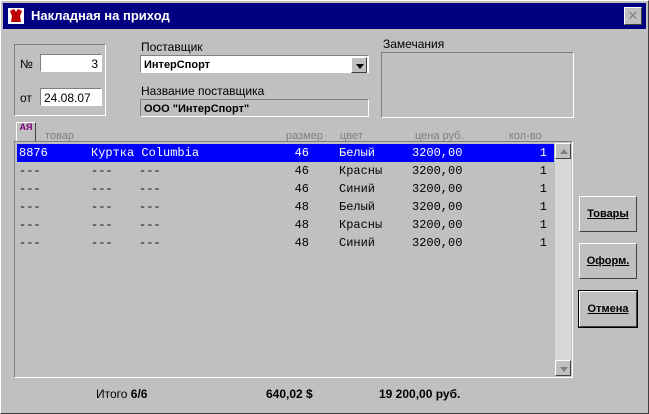 The height and width of the screenshot is (414, 649). I want to click on totals-label-text: Итого, so click(112, 394).